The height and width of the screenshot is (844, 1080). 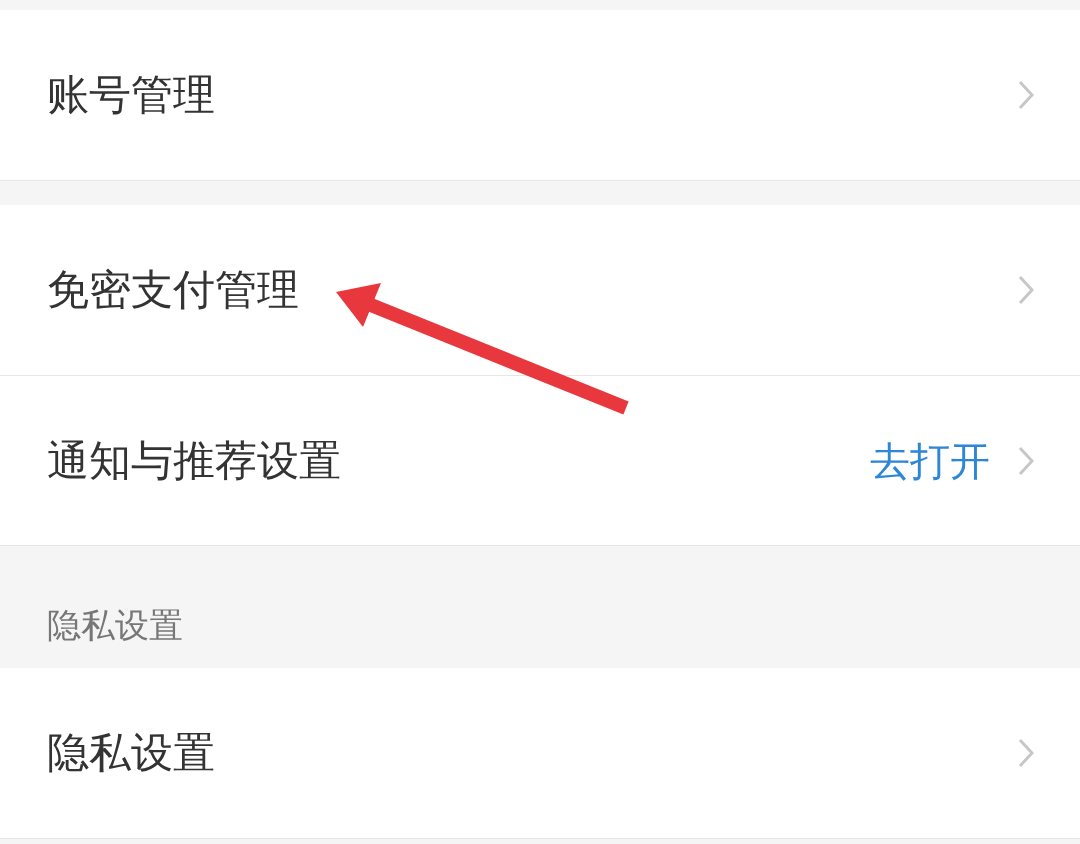 I want to click on row-label: 通知与推荐设置, so click(x=194, y=460).